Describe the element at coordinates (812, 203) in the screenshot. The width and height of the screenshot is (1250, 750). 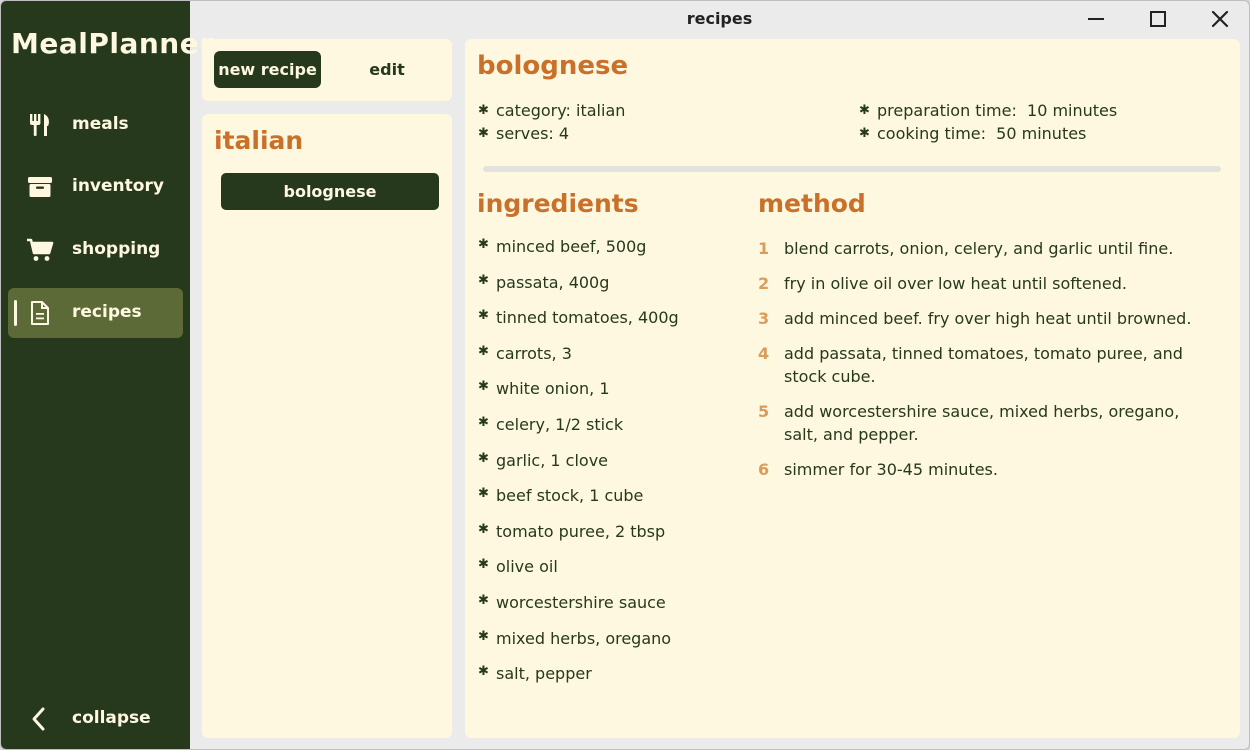
I see `method-heading: method` at that location.